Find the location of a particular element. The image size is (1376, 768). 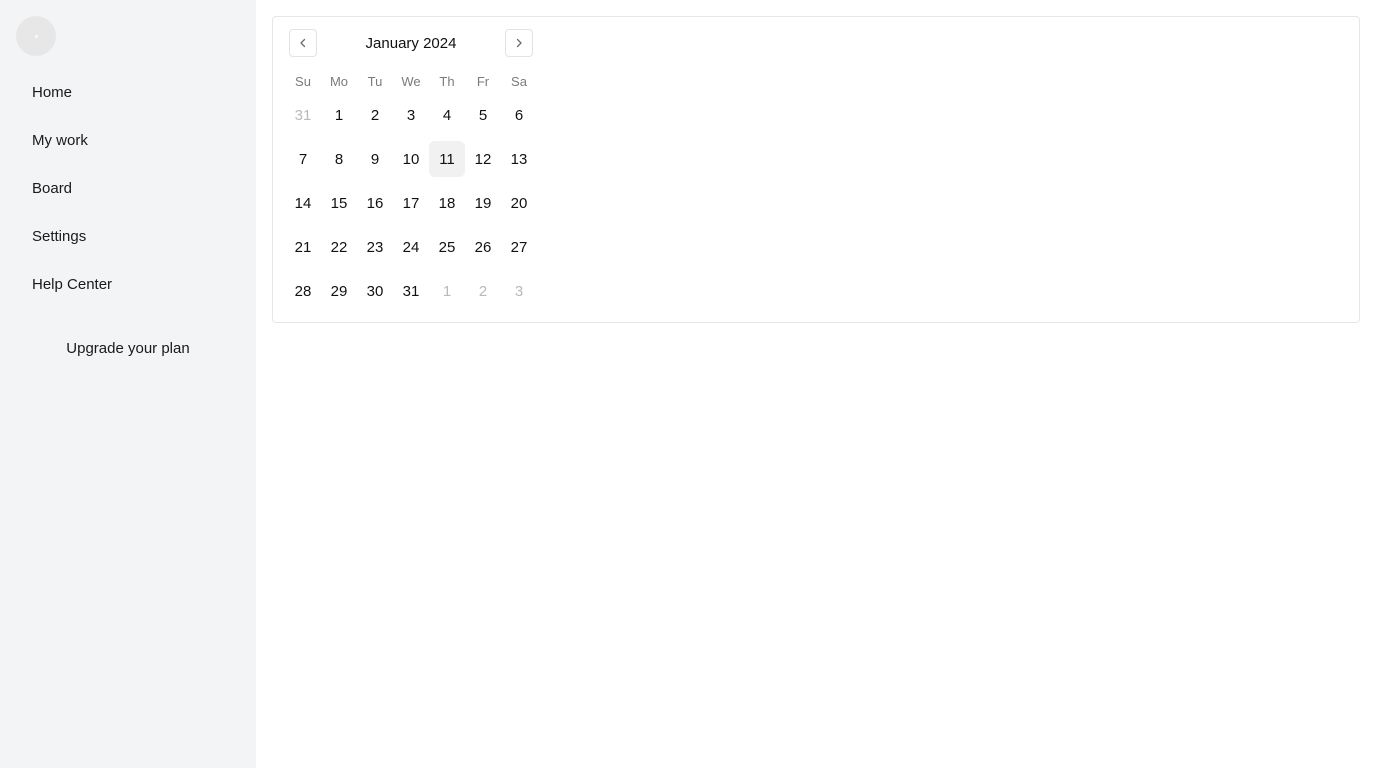

sidebar-item-label: My work is located at coordinates (60, 140).